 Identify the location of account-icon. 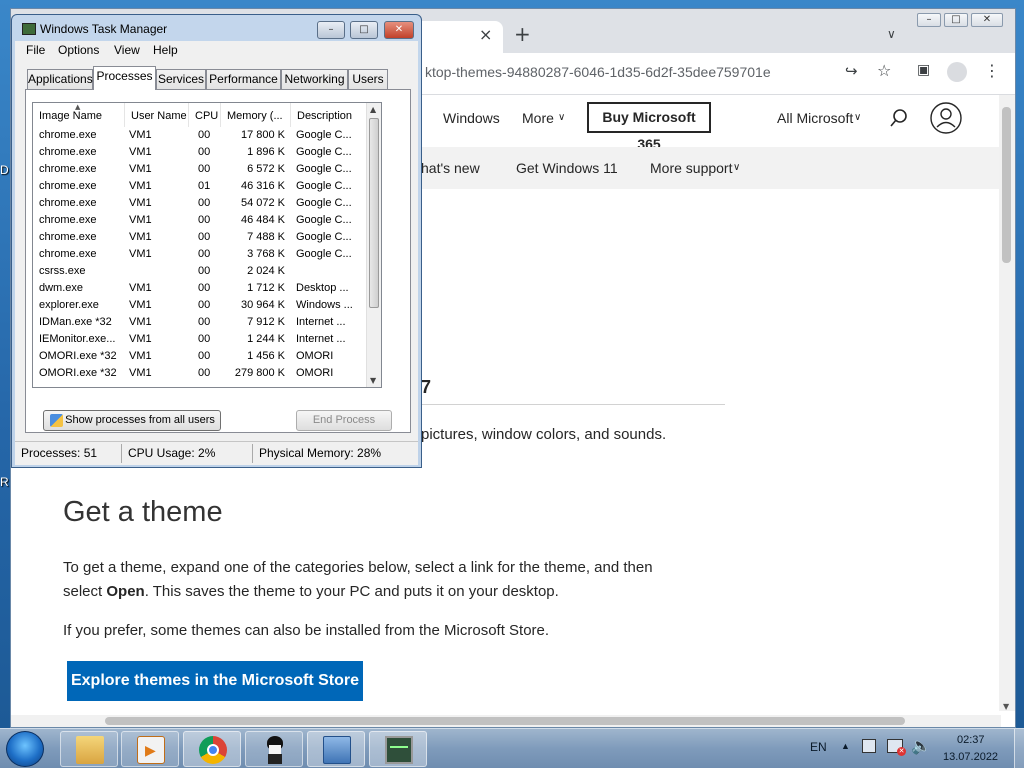
(946, 118).